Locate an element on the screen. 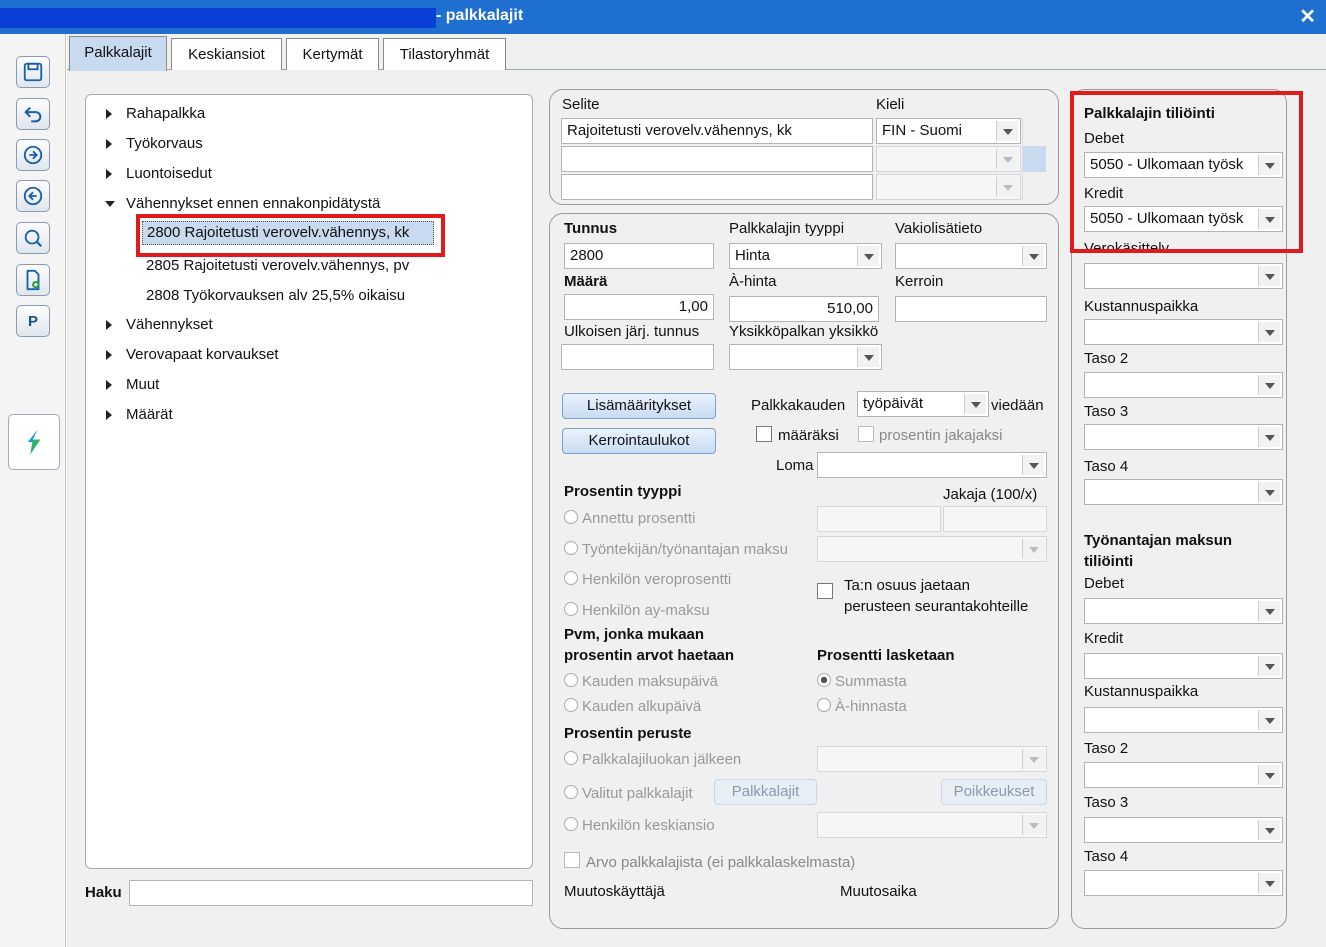 The image size is (1326, 947). debet2-select is located at coordinates (1183, 611).